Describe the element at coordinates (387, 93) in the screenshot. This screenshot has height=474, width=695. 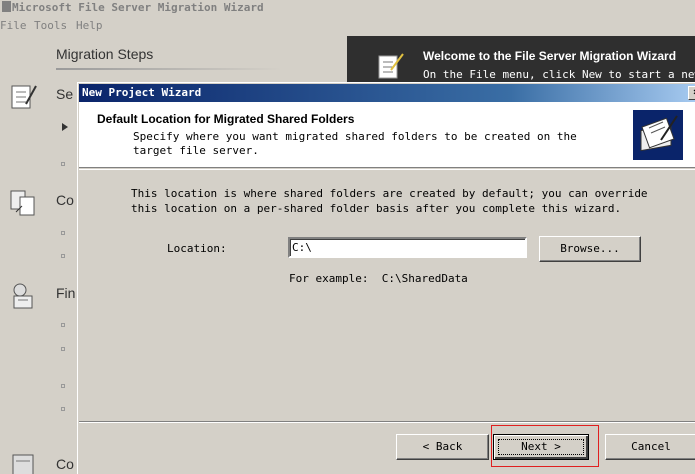
I see `dialog-titlebar: New Project Wizard ×` at that location.